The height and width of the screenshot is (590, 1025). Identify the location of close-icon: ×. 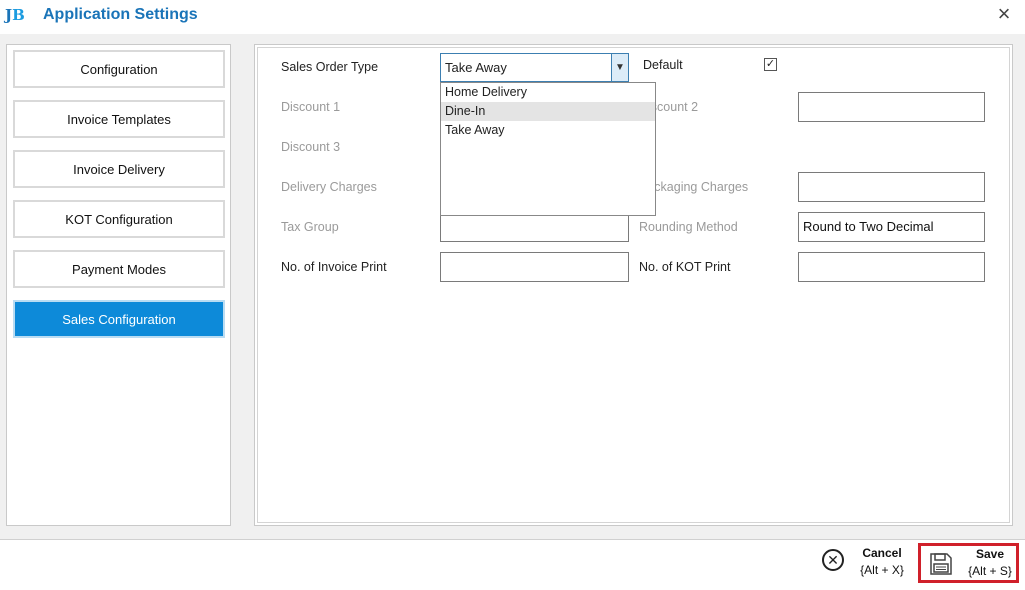
(1004, 14).